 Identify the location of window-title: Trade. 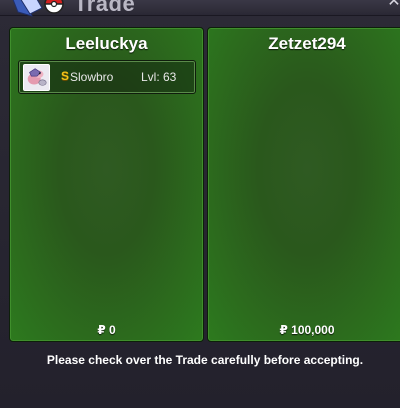
(105, 8).